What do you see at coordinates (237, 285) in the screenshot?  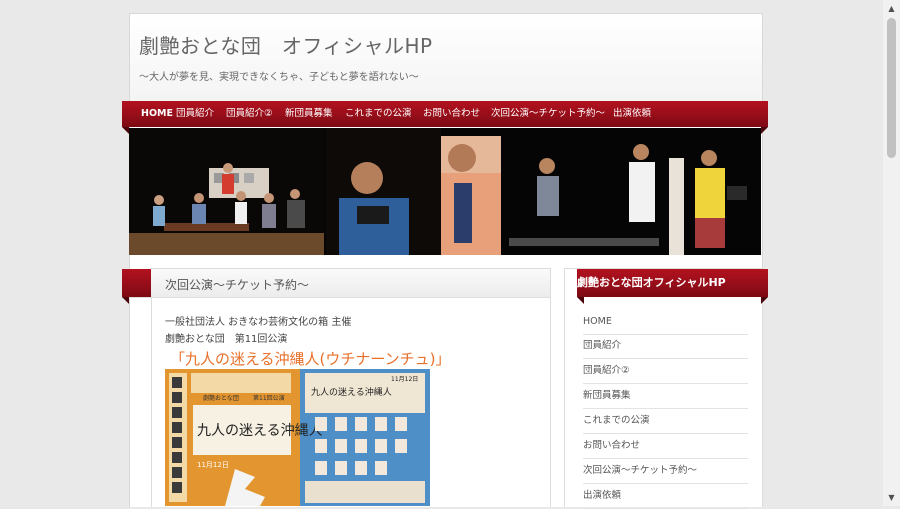 I see `page-title: 次回公演〜チケット予約〜` at bounding box center [237, 285].